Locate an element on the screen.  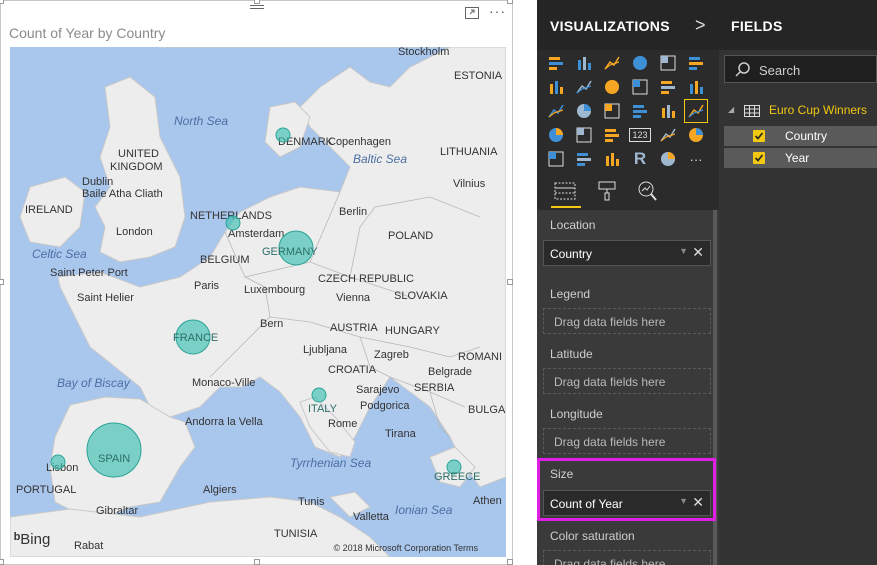
place-label: Athen is located at coordinates (487, 501).